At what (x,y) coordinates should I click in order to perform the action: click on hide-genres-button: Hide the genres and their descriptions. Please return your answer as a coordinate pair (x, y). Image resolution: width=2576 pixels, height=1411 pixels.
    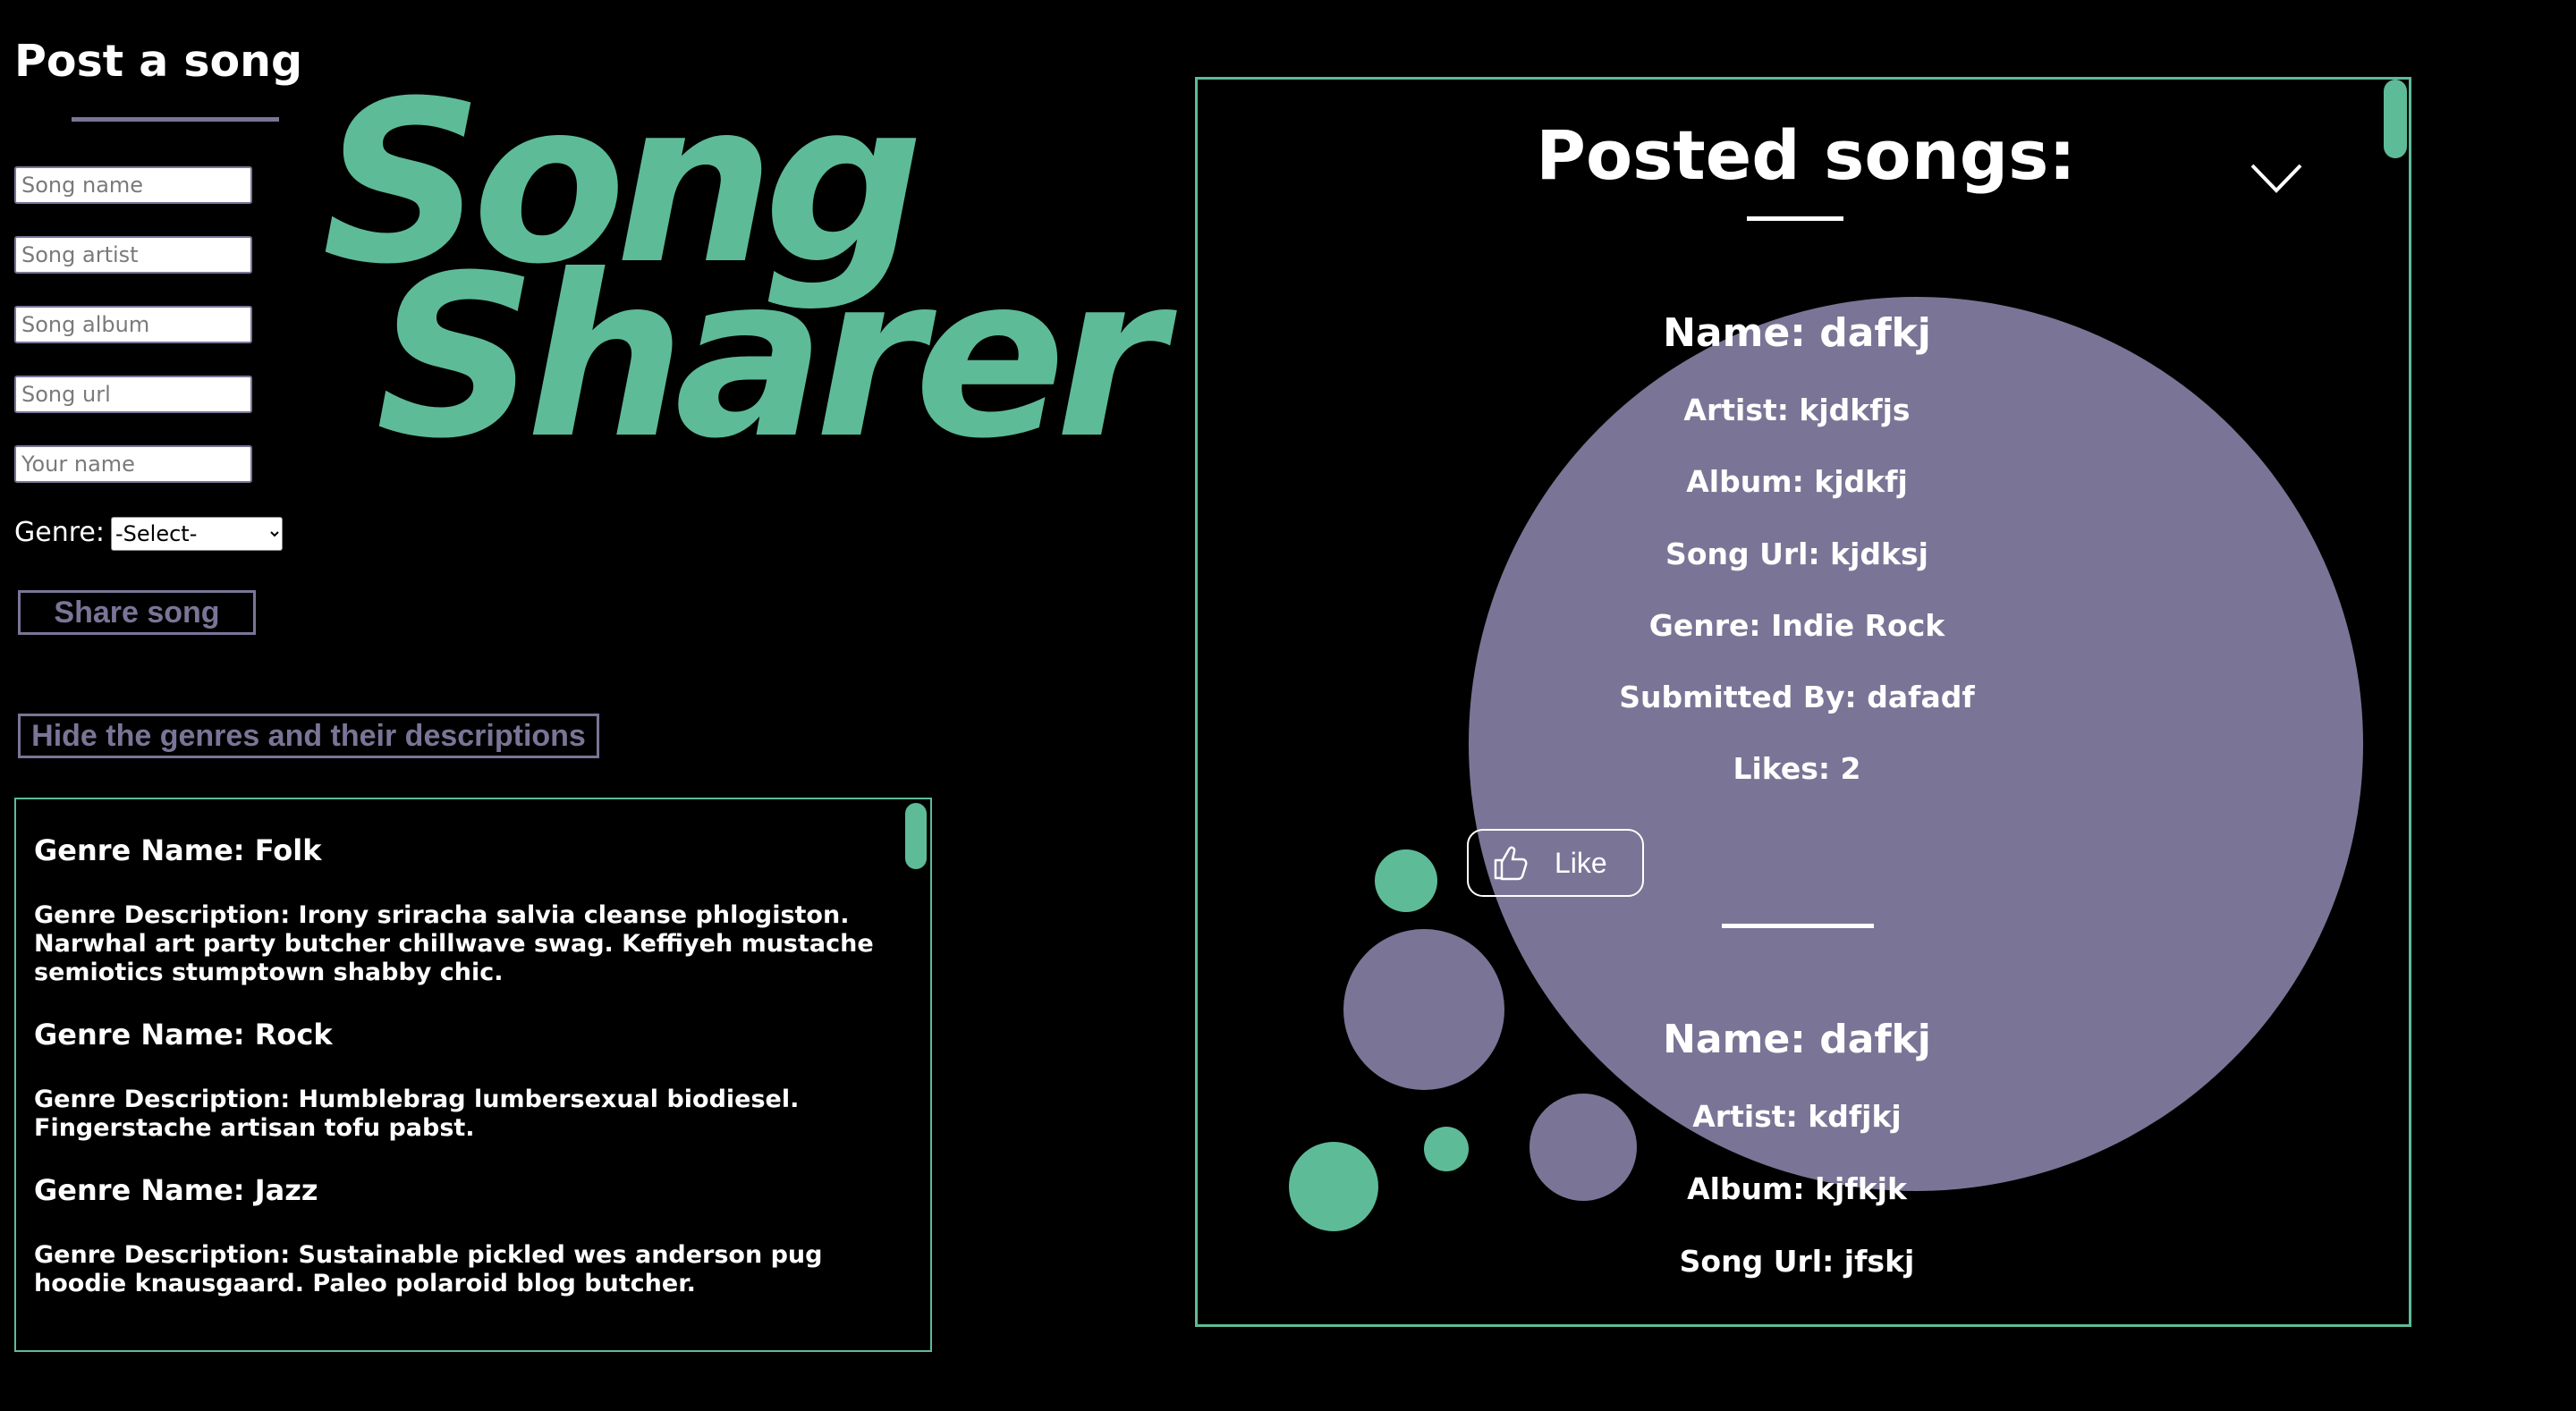
    Looking at the image, I should click on (308, 736).